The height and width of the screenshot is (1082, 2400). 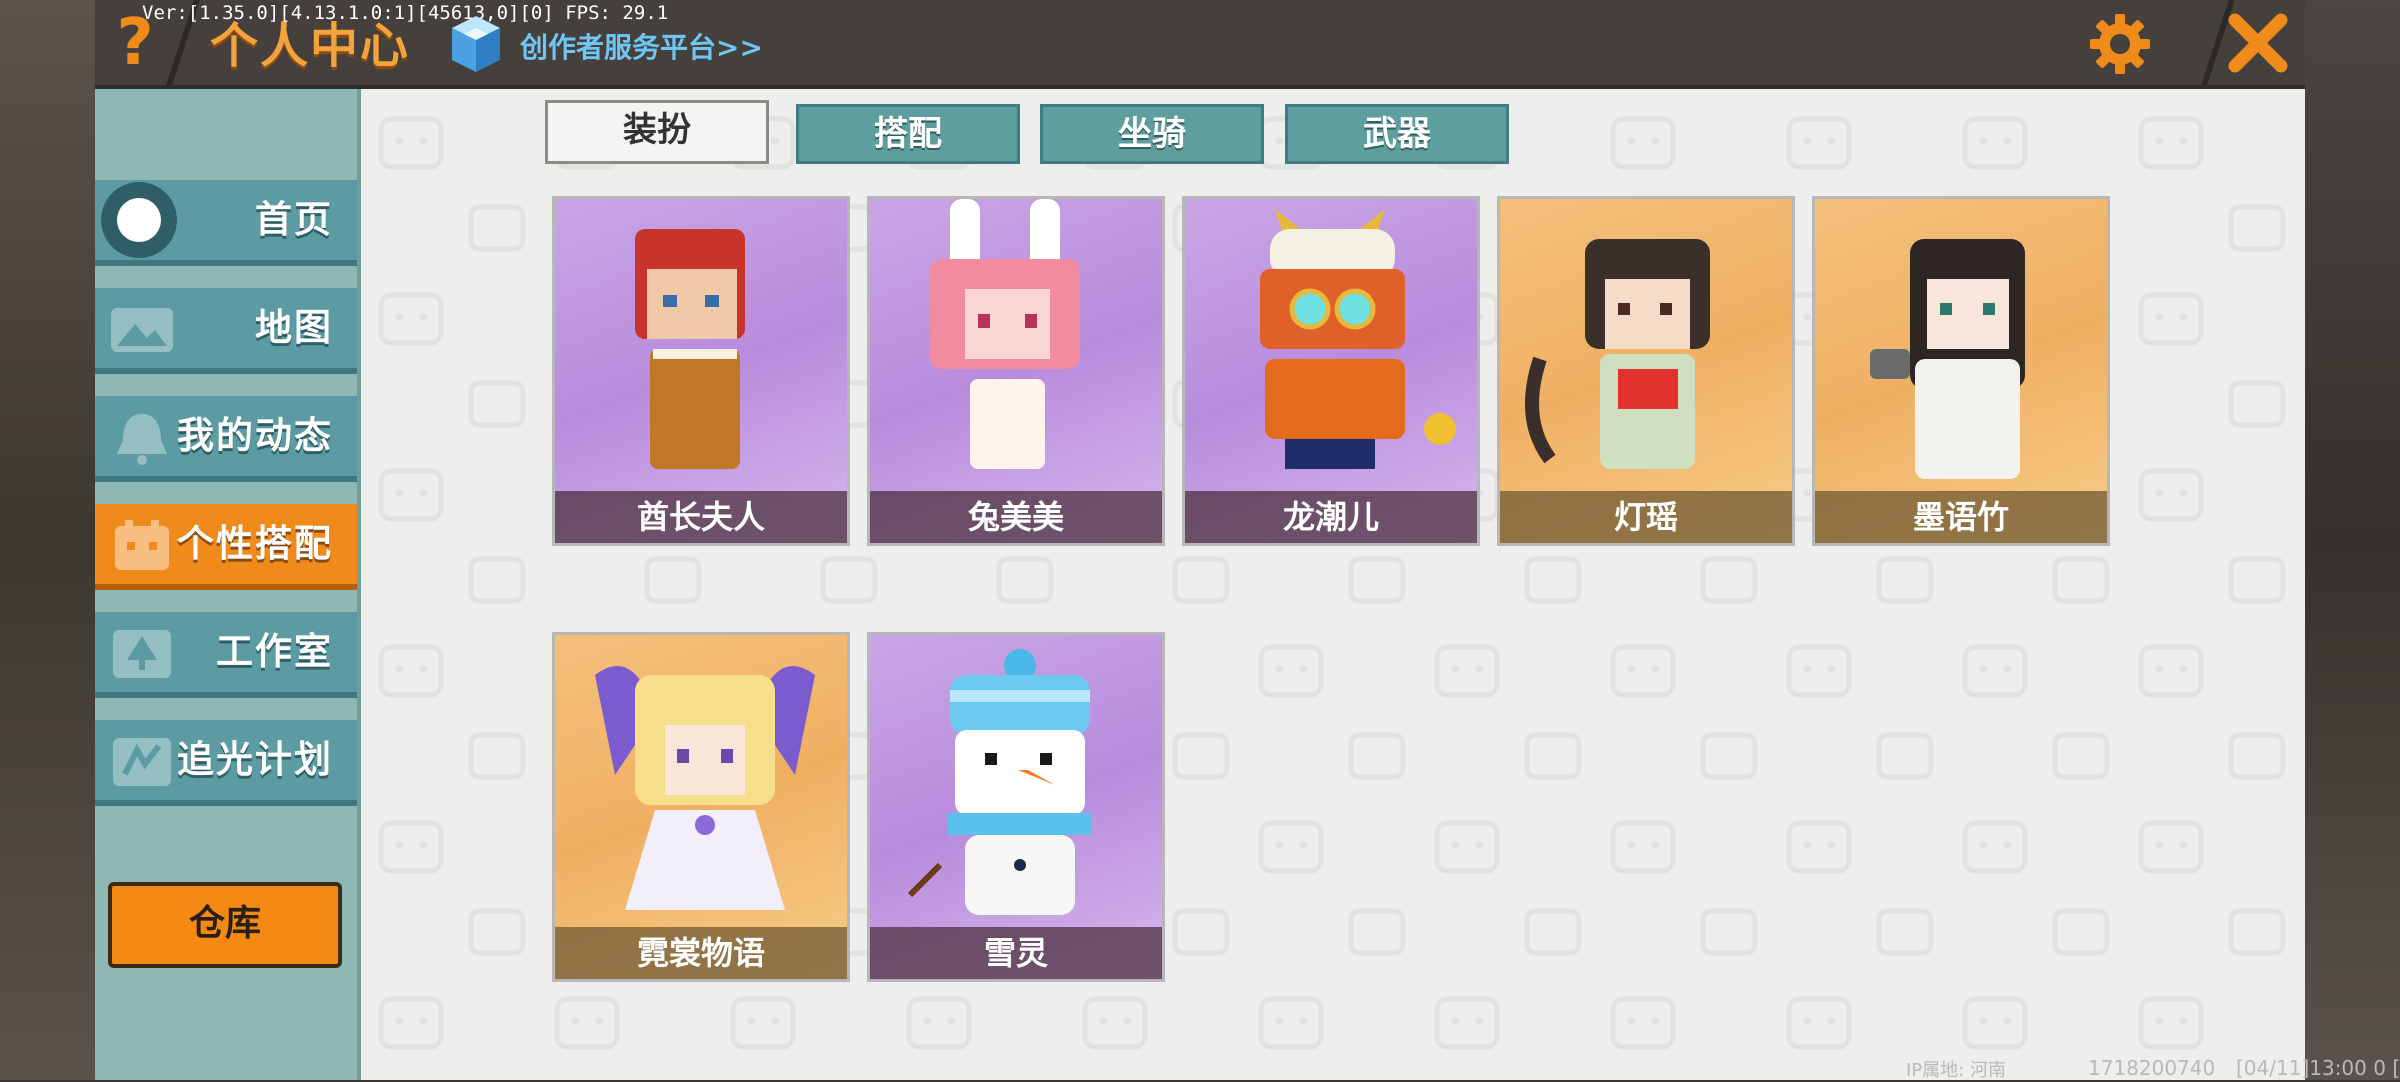 I want to click on tab-match: 搭配, so click(x=908, y=134).